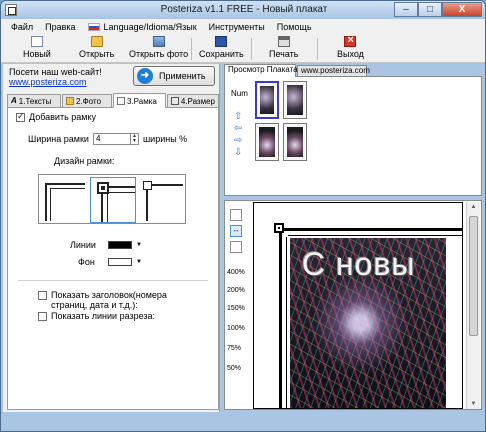 The image size is (486, 432). Describe the element at coordinates (106, 245) in the screenshot. I see `lines-color-row: Линии ▼` at that location.